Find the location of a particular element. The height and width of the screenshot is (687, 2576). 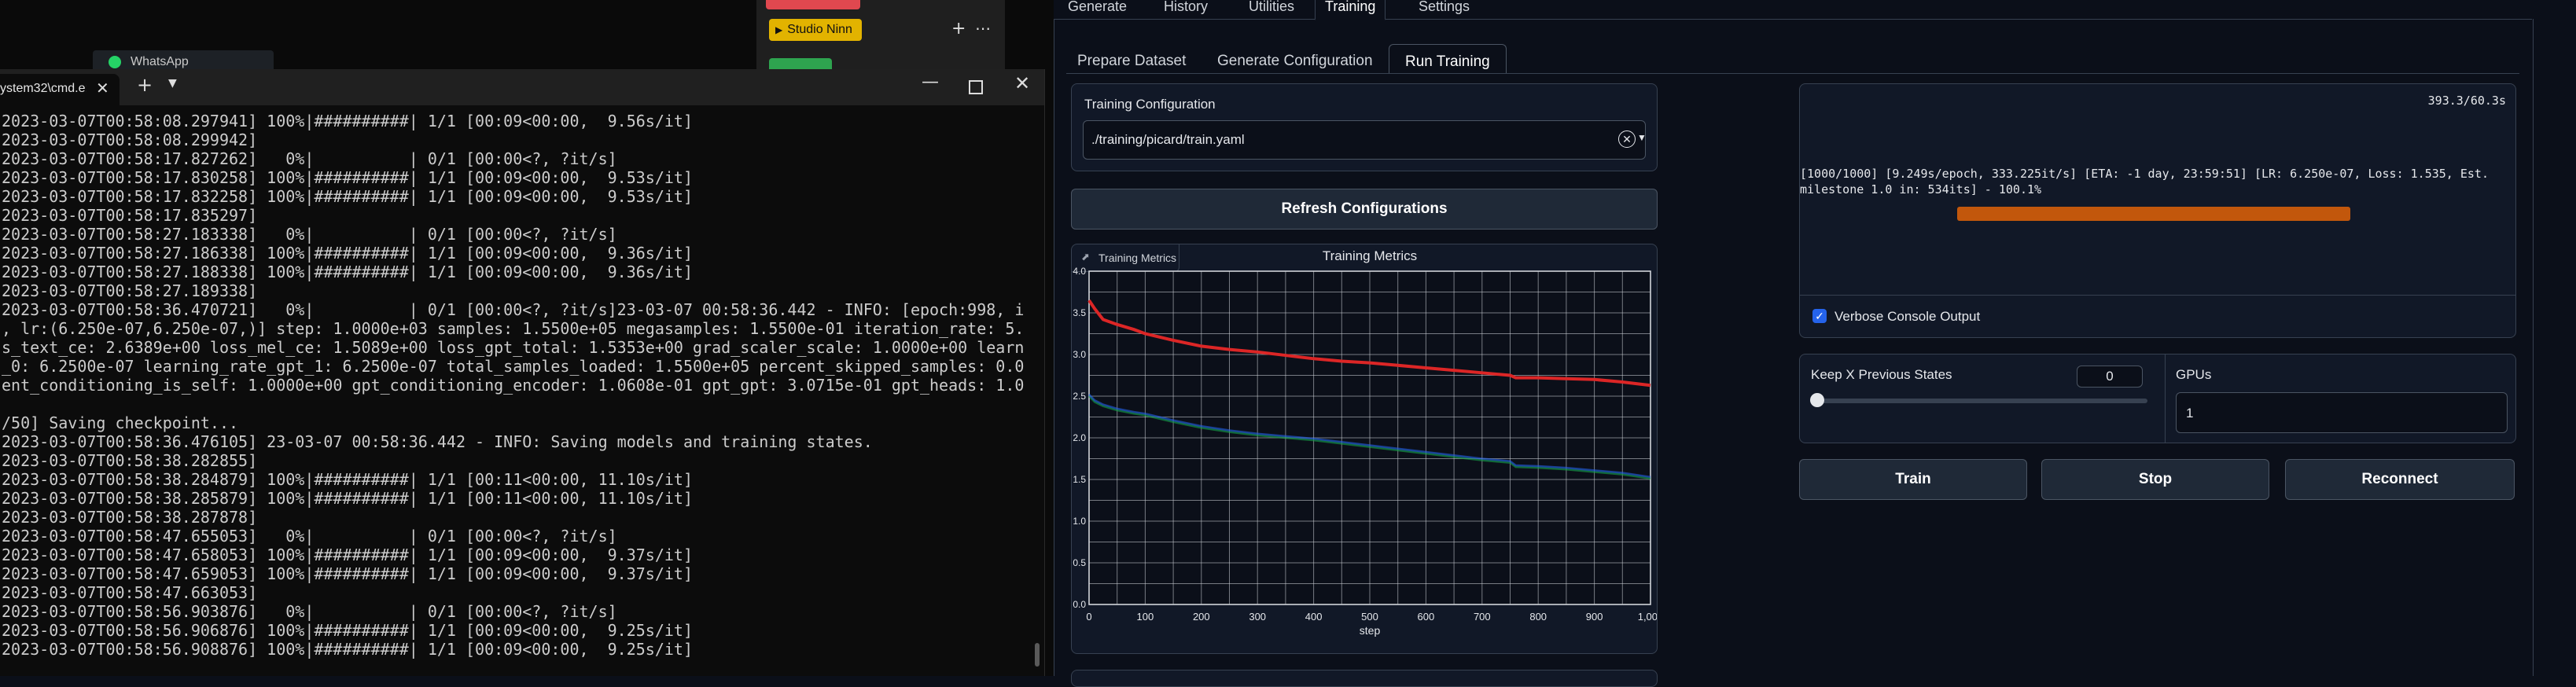

chevron-down-icon: ▼ is located at coordinates (173, 83).